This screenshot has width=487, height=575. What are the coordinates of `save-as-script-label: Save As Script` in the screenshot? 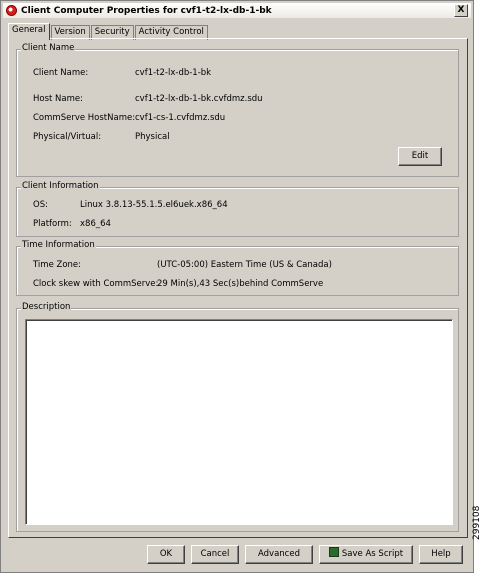 It's located at (372, 554).